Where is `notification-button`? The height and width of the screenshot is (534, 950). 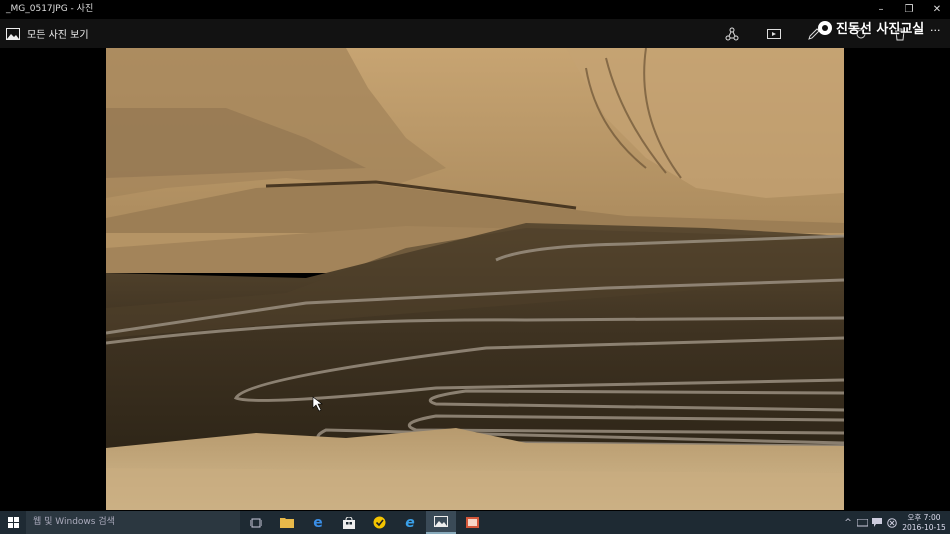 notification-button is located at coordinates (877, 522).